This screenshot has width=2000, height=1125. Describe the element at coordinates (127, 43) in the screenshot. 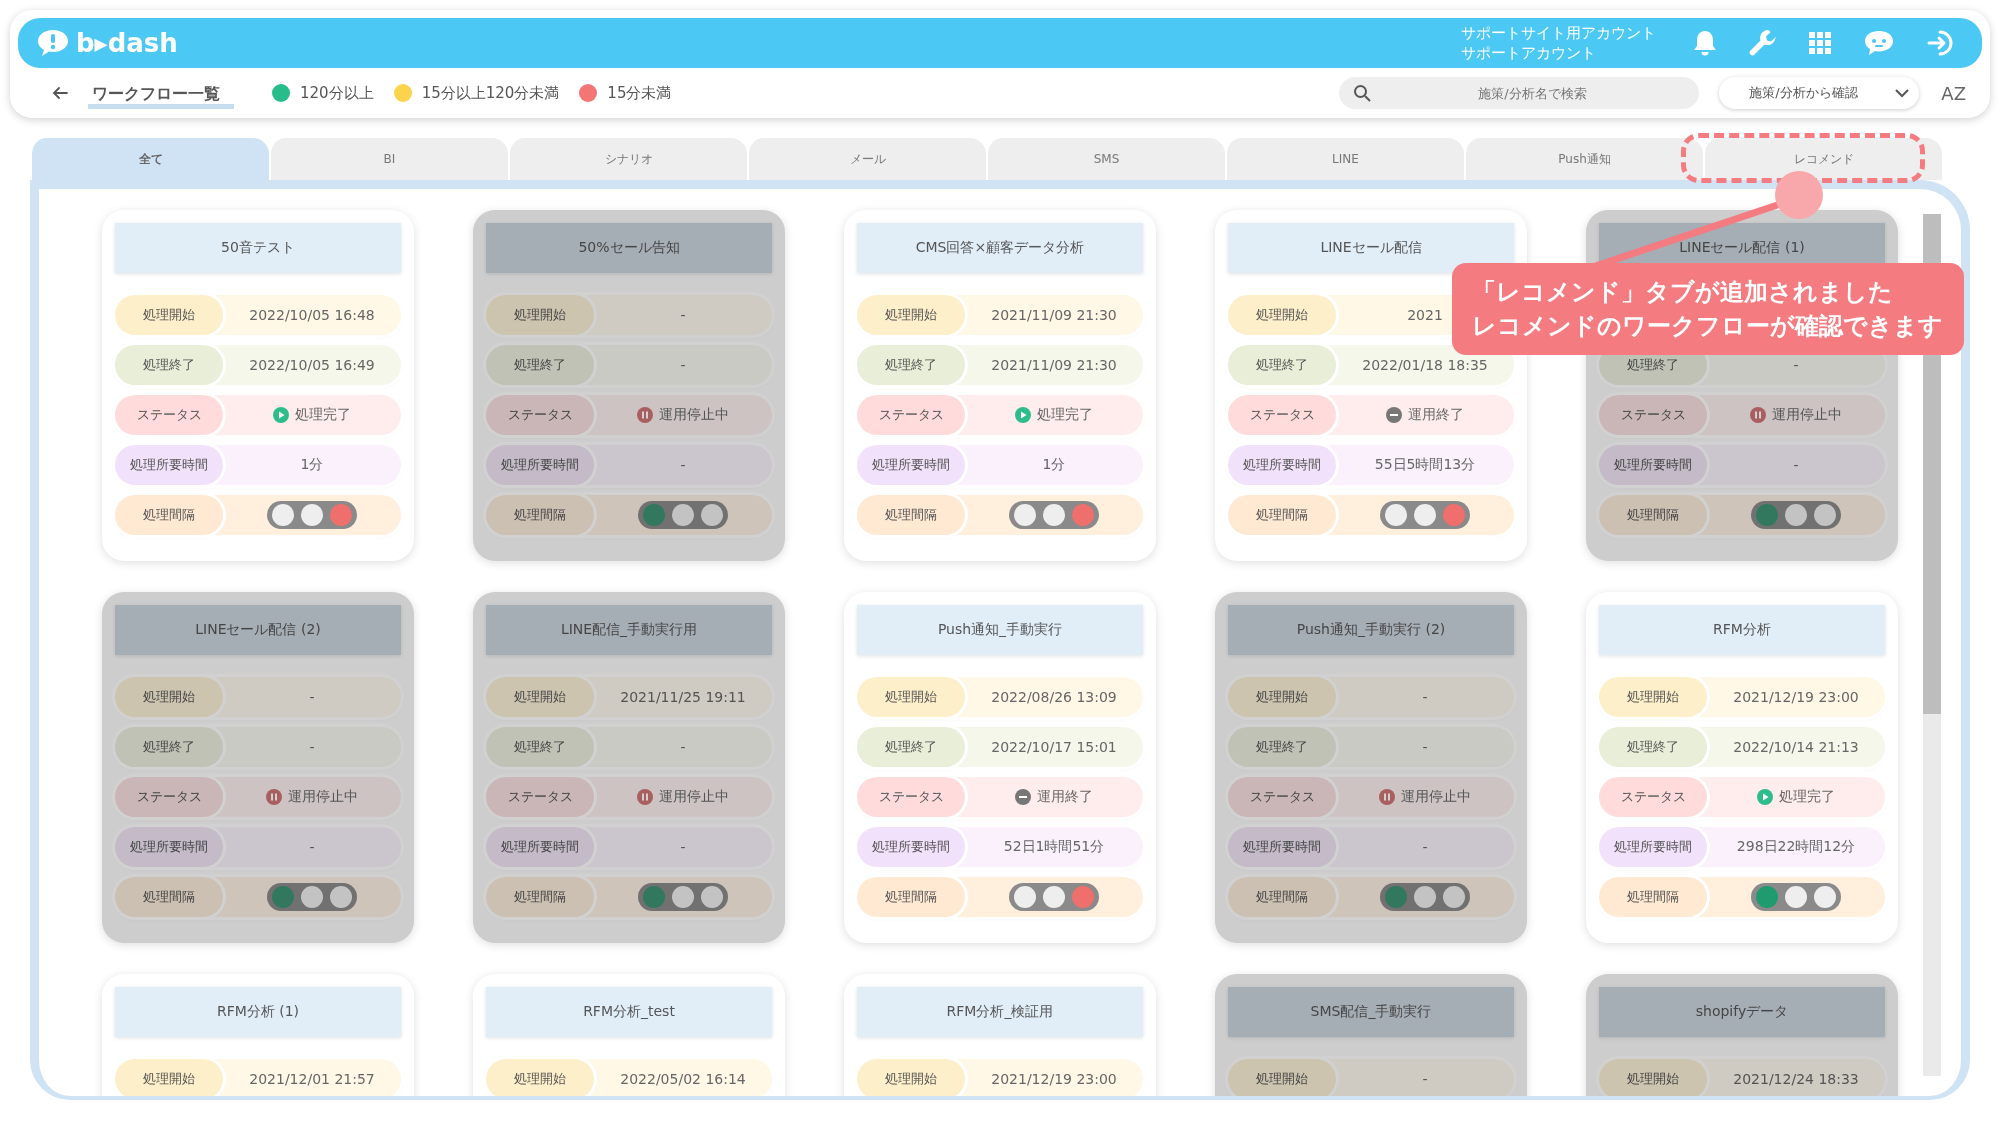

I see `logo-text: b▸dash` at that location.